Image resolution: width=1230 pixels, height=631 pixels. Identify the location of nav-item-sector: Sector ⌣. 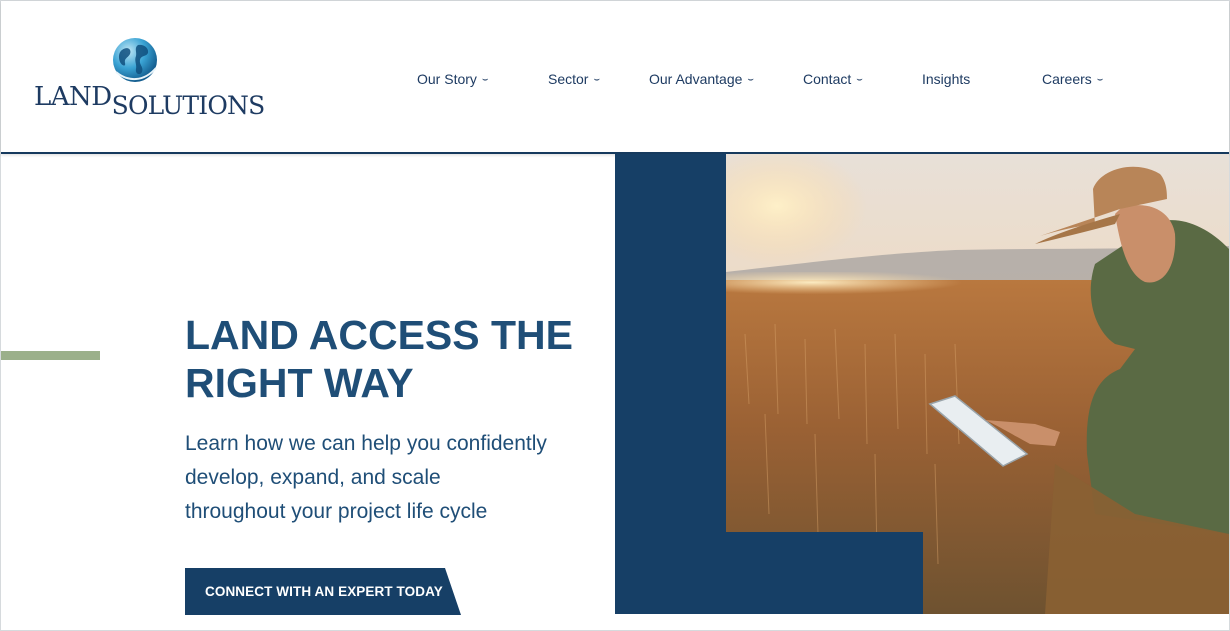
(574, 80).